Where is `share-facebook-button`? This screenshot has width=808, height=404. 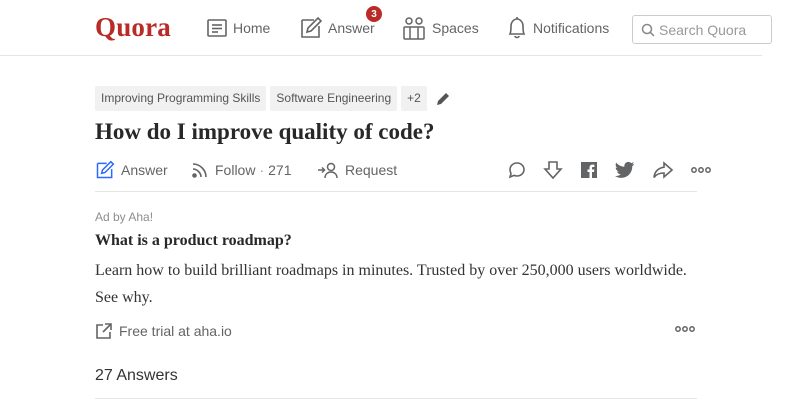
share-facebook-button is located at coordinates (589, 170).